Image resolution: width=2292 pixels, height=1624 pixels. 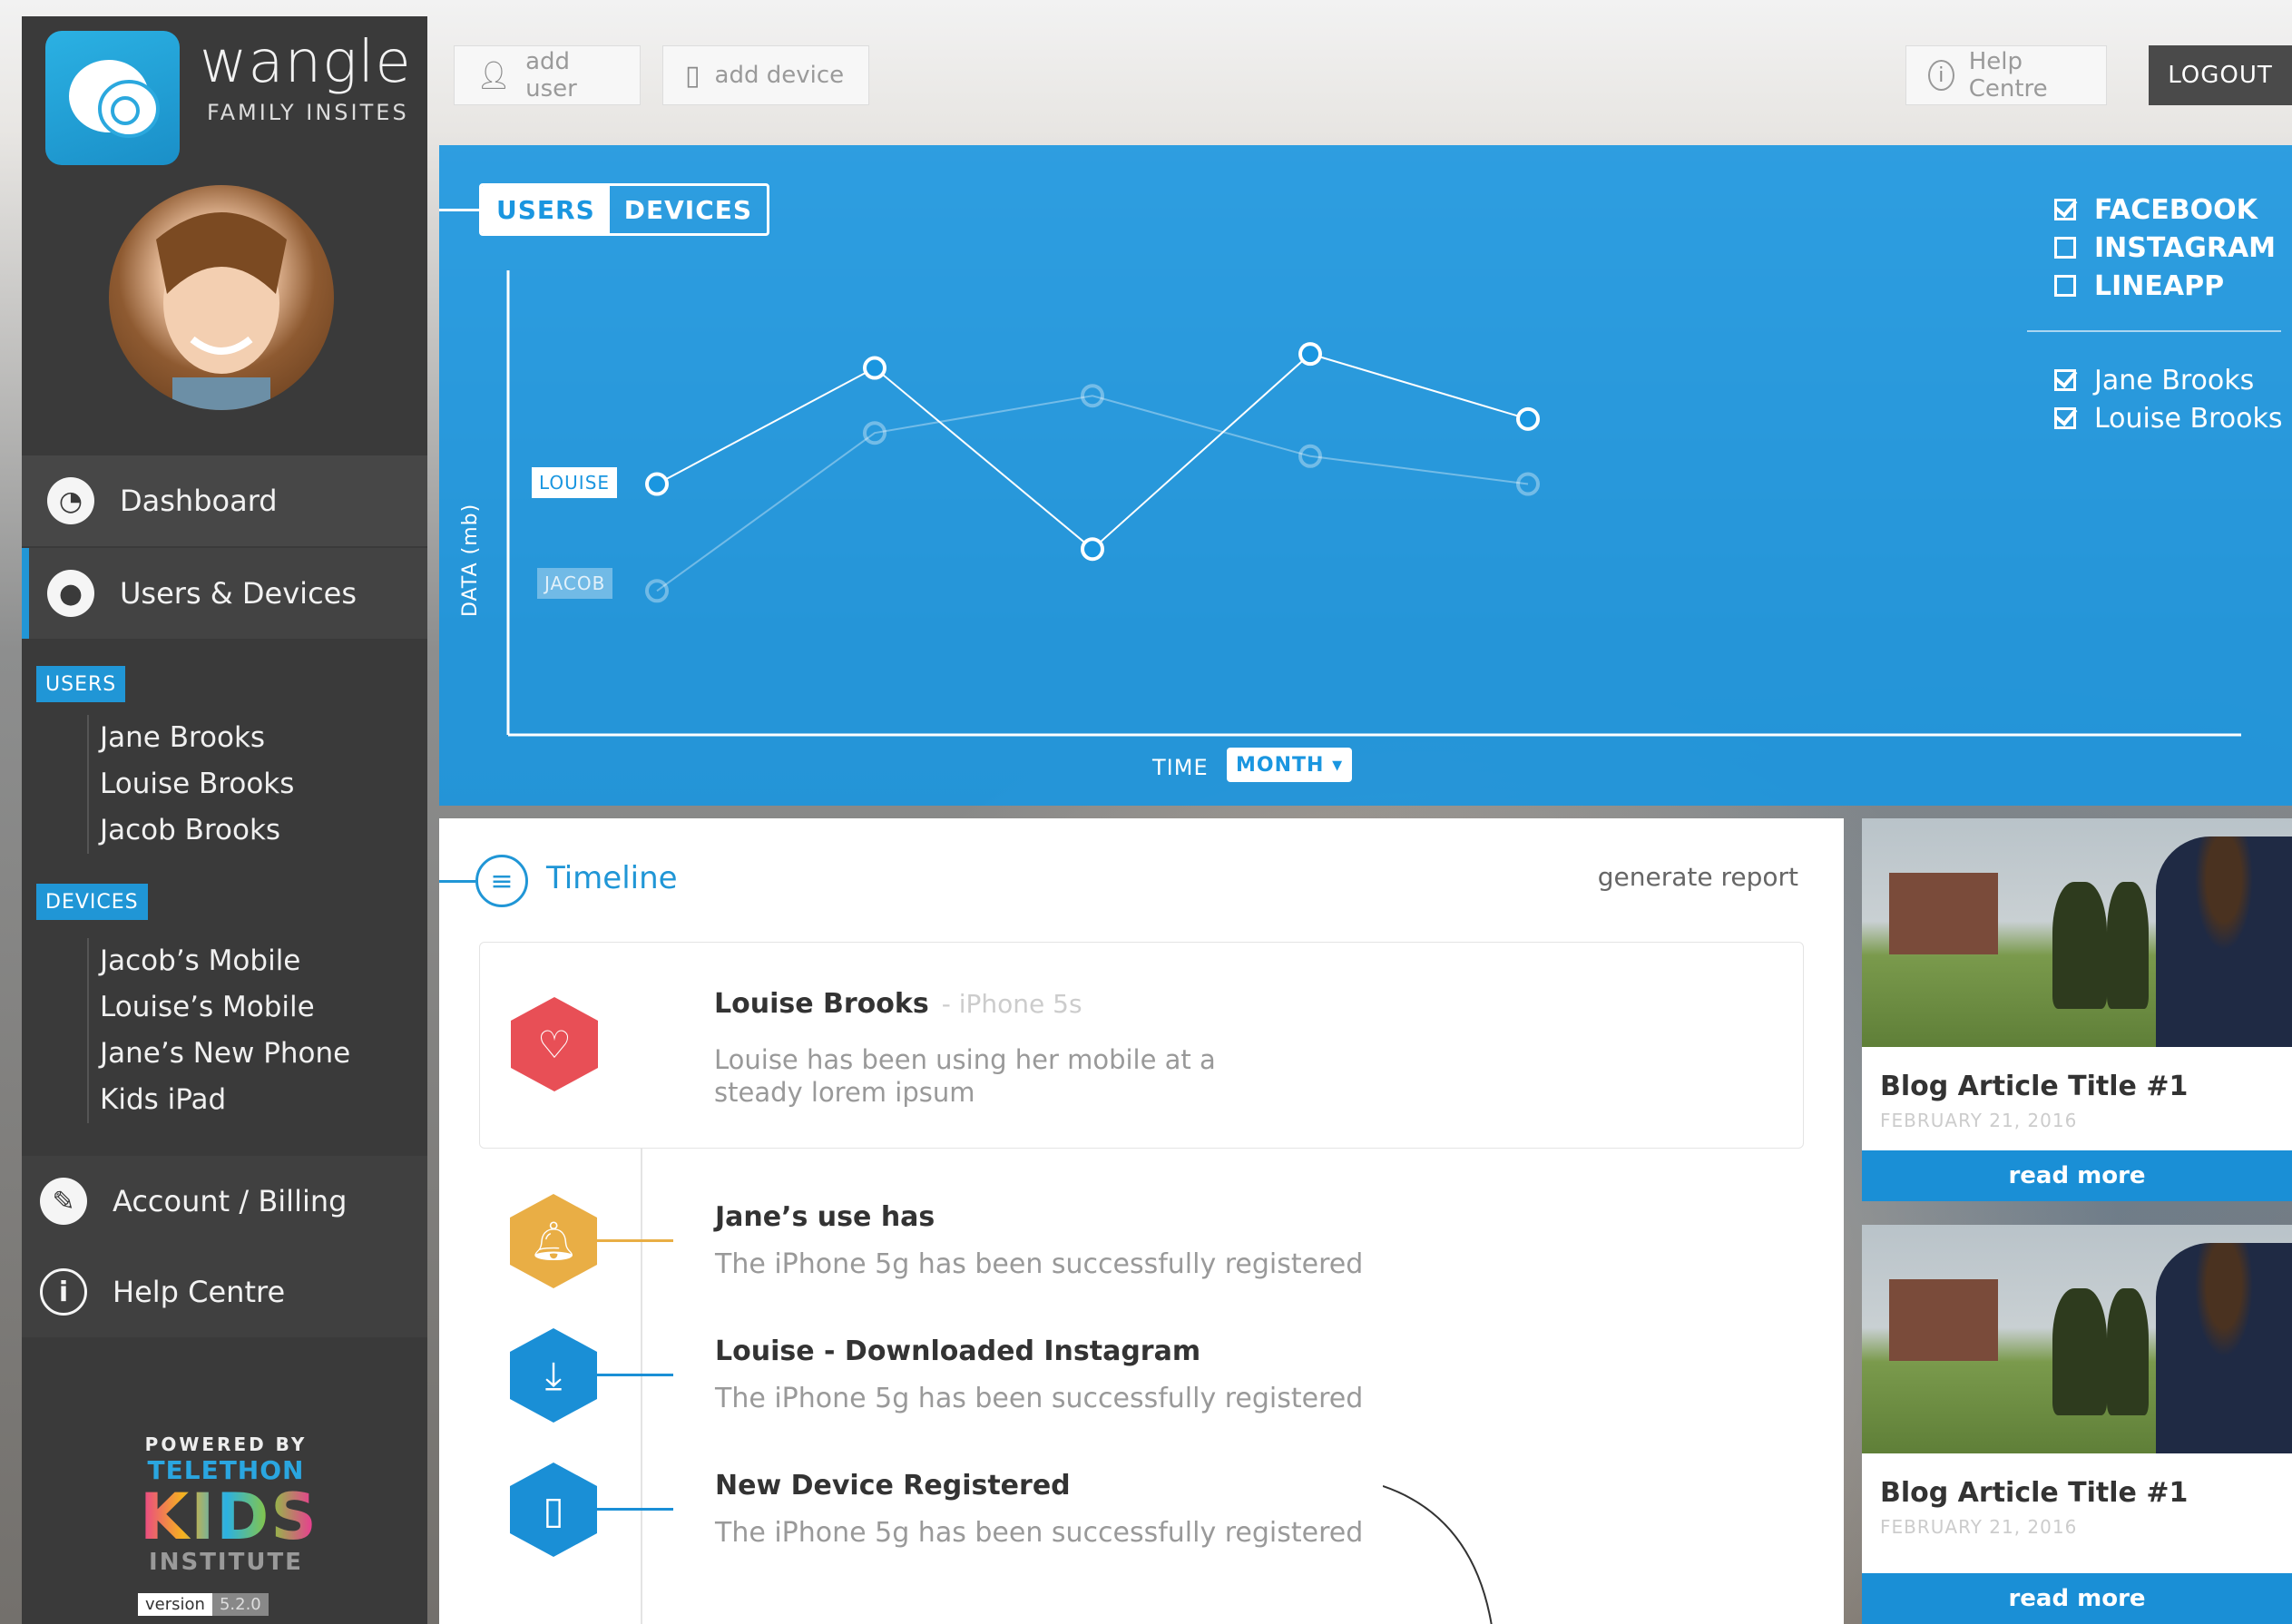 I want to click on event-title: Louise Brooks, so click(x=821, y=1004).